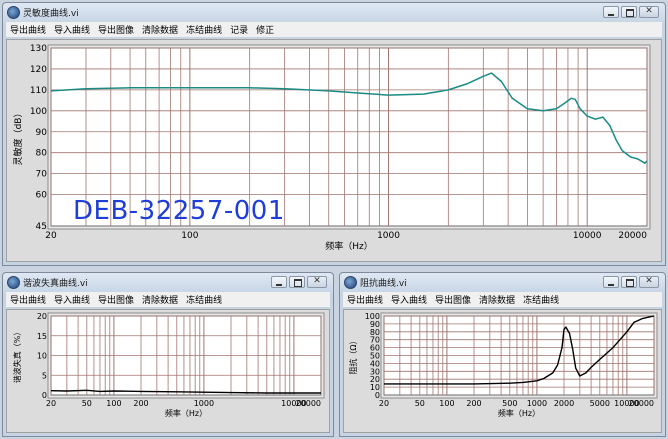 The width and height of the screenshot is (668, 439). Describe the element at coordinates (375, 371) in the screenshot. I see `y-tick-label: 30` at that location.